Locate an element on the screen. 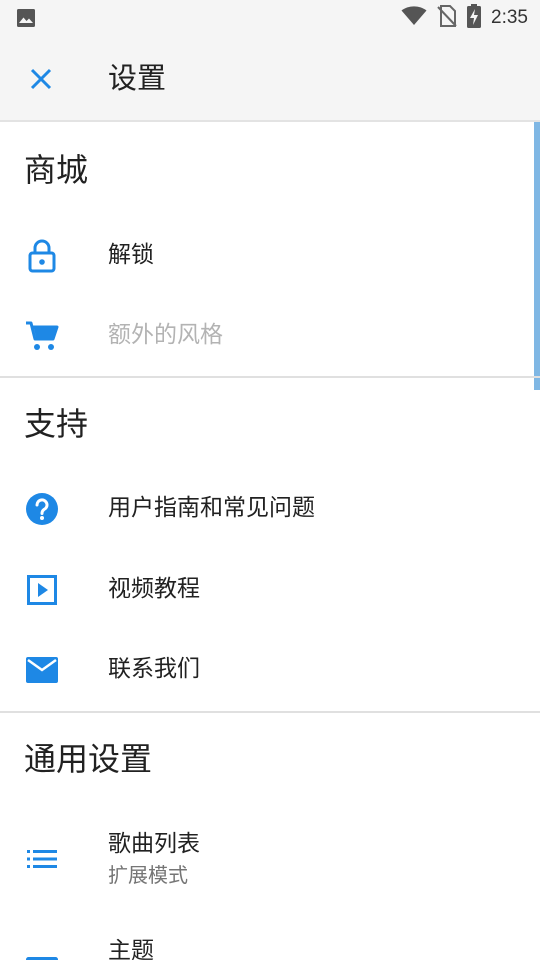 Image resolution: width=540 pixels, height=960 pixels. image-notification-icon is located at coordinates (26, 20).